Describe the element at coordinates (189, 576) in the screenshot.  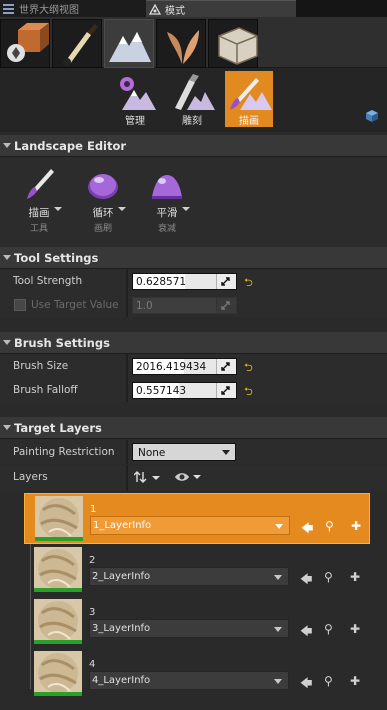
I see `layer-info-select: 2_LayerInfo` at that location.